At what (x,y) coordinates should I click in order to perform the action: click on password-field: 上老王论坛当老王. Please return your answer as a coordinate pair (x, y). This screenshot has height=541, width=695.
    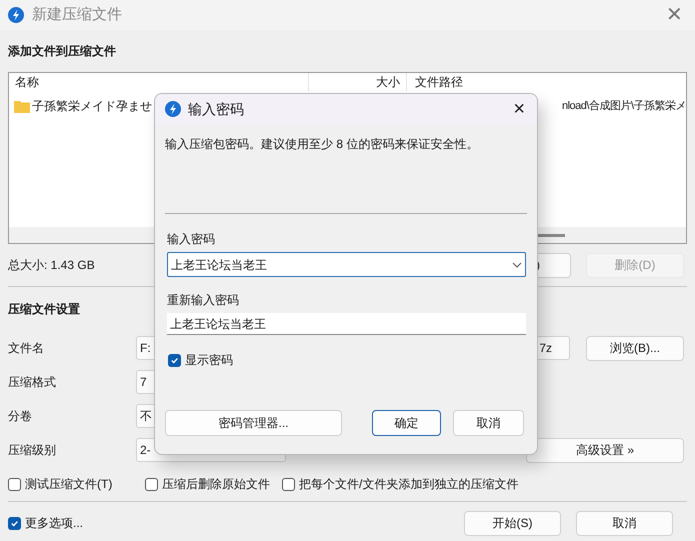
    Looking at the image, I should click on (346, 264).